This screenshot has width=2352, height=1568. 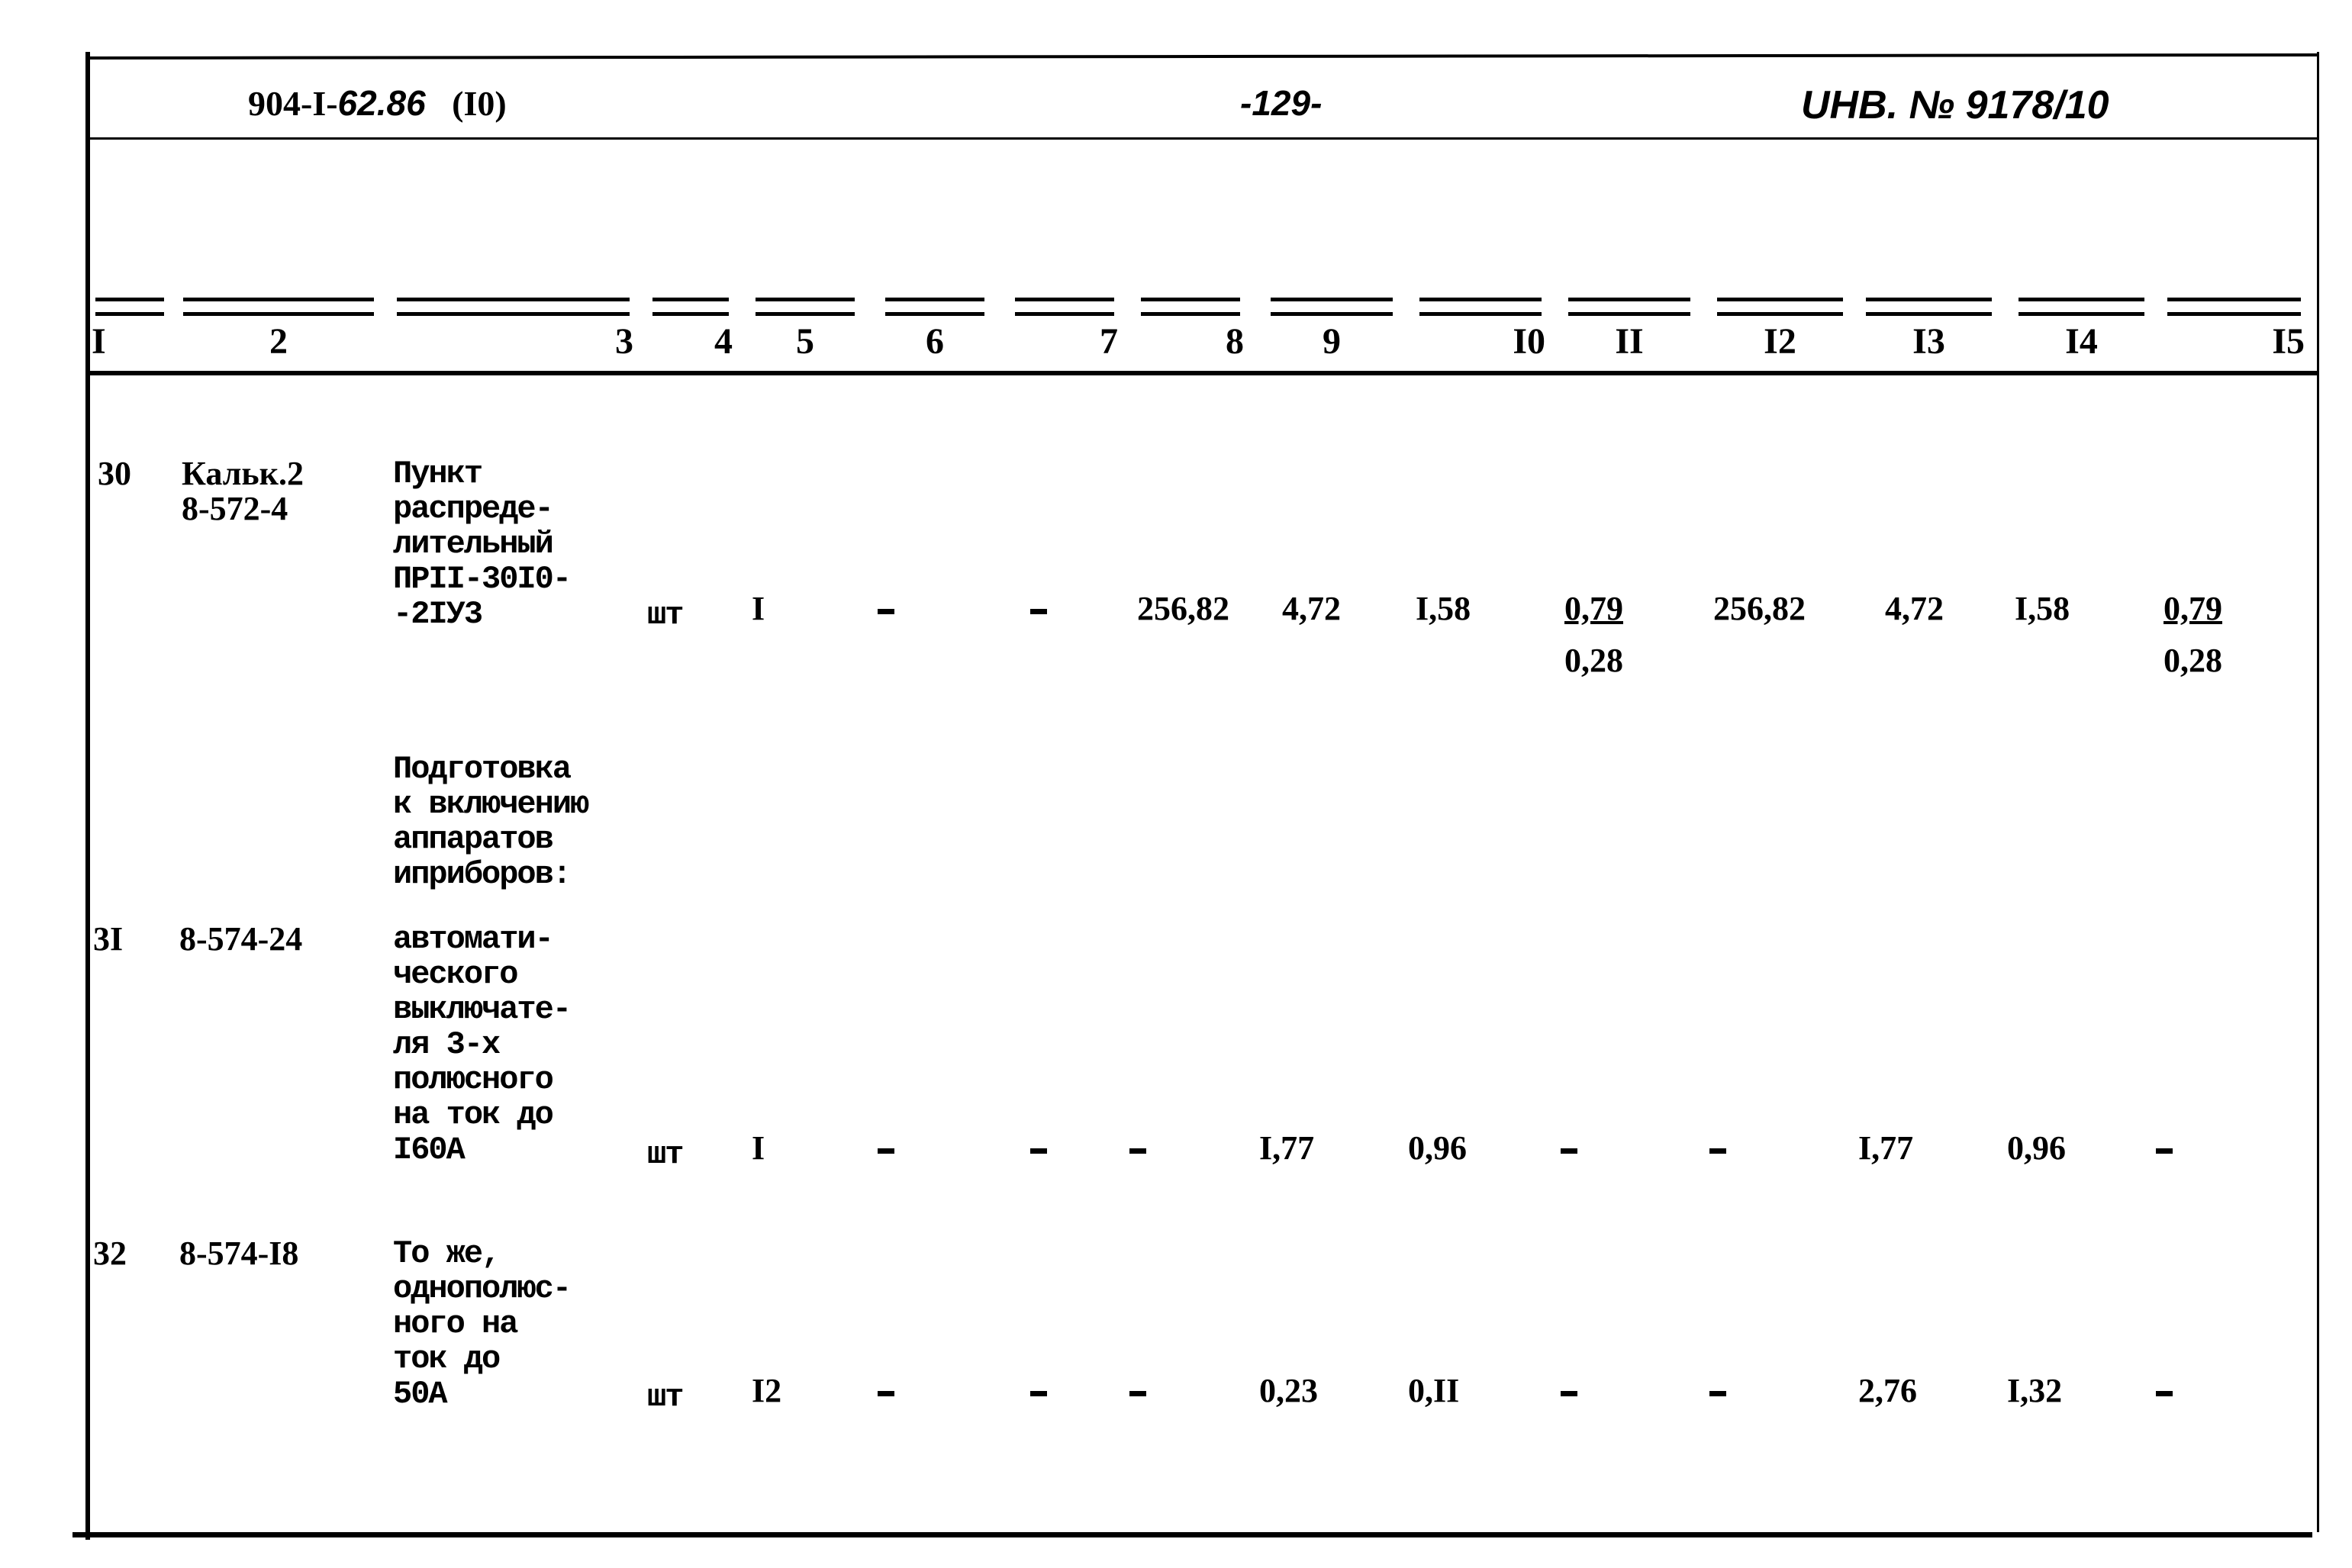 I want to click on col-10: 0,96, so click(x=1437, y=1148).